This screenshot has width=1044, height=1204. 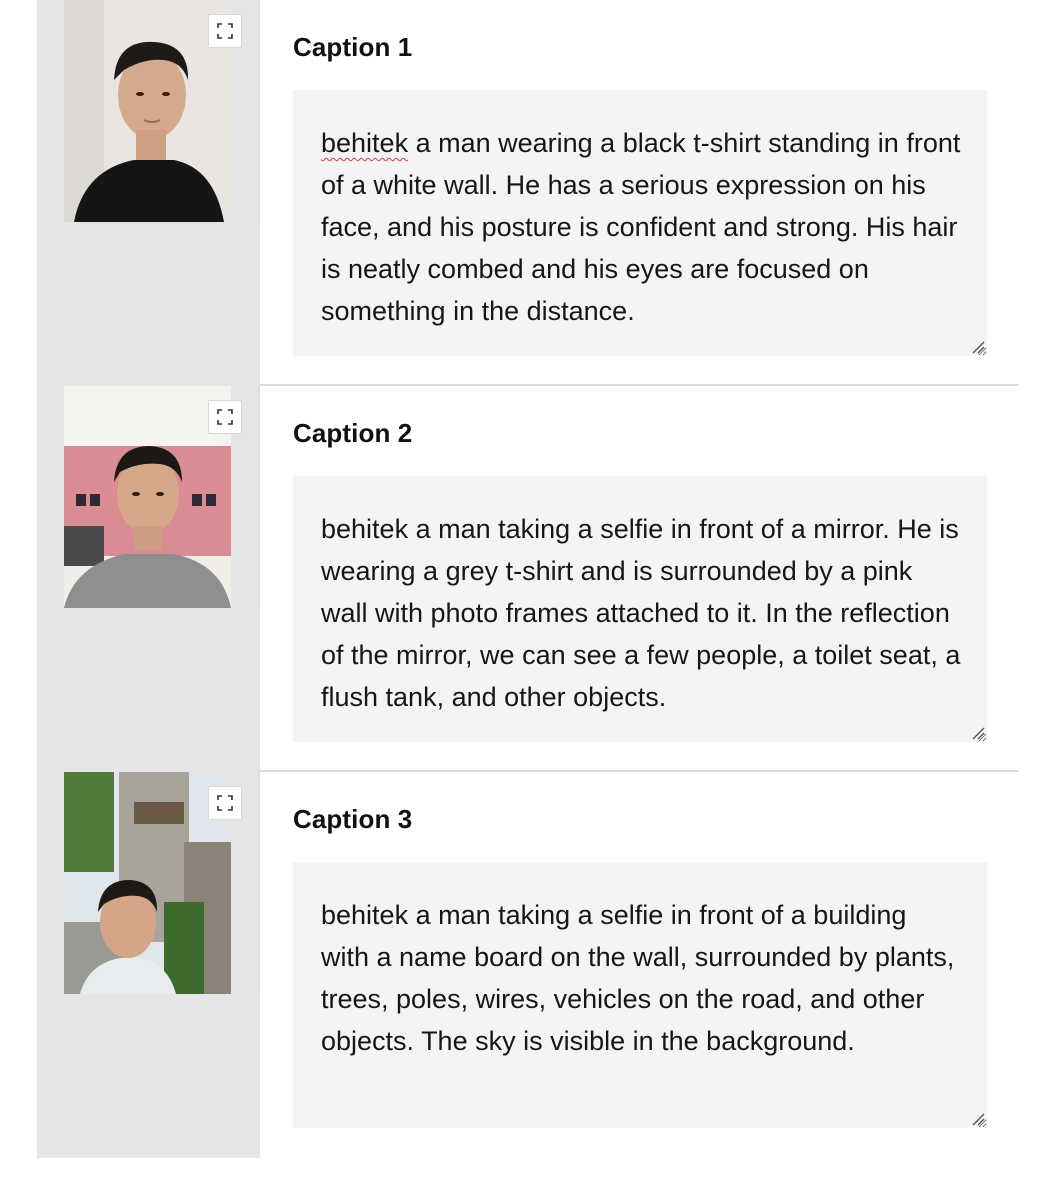 What do you see at coordinates (353, 819) in the screenshot?
I see `caption-title: Caption 3` at bounding box center [353, 819].